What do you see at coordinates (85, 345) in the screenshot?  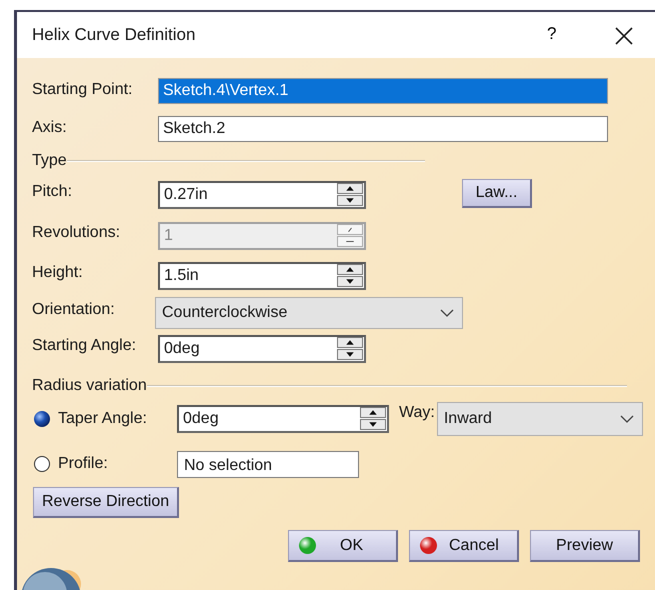 I see `field-label: Starting Angle:` at bounding box center [85, 345].